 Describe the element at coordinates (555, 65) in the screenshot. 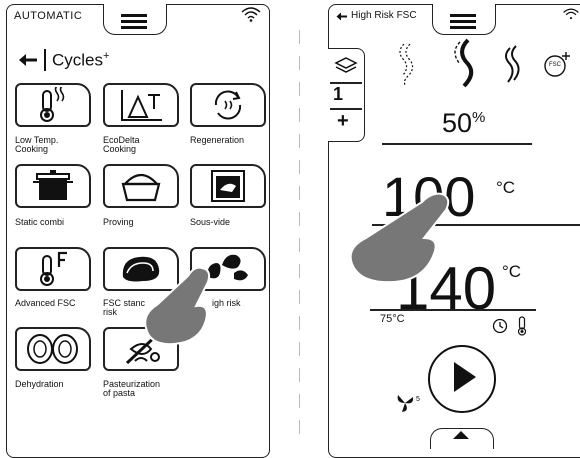

I see `fsc-badge-text: FSC` at that location.